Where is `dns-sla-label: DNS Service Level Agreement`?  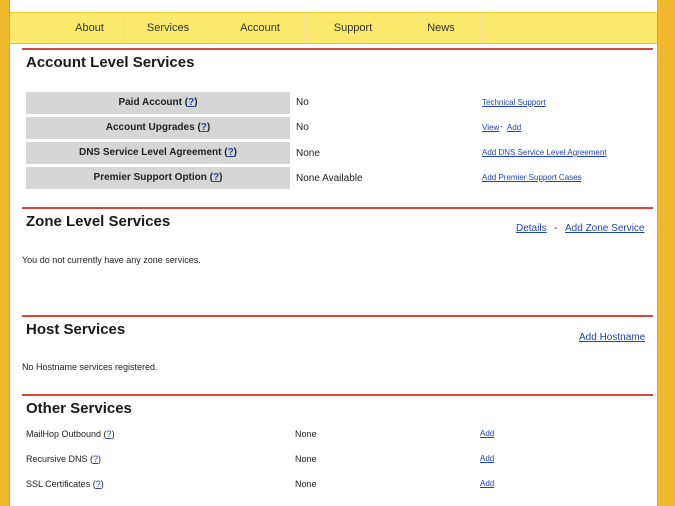
dns-sla-label: DNS Service Level Agreement is located at coordinates (150, 152).